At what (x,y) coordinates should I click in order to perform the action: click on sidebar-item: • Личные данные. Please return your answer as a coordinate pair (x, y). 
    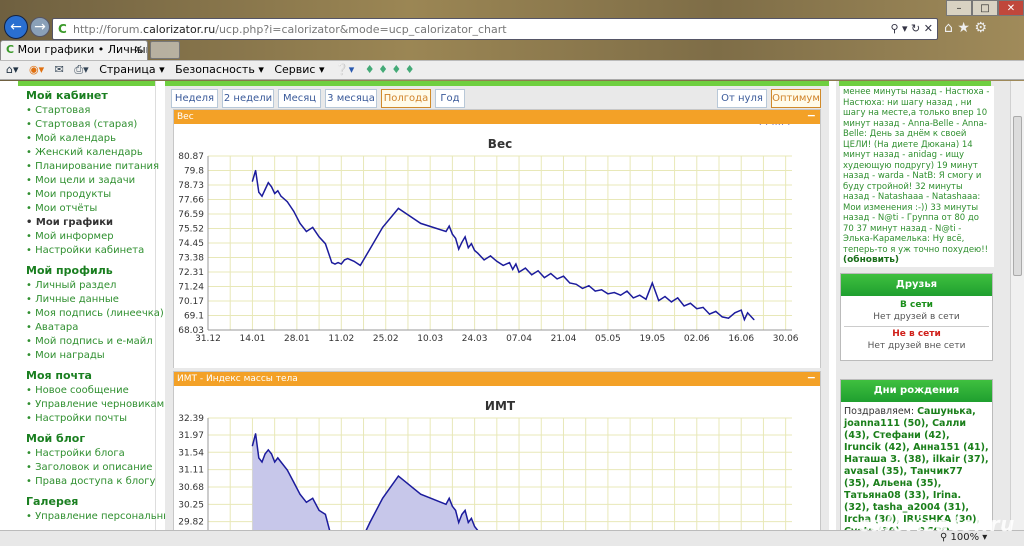
    Looking at the image, I should click on (86, 299).